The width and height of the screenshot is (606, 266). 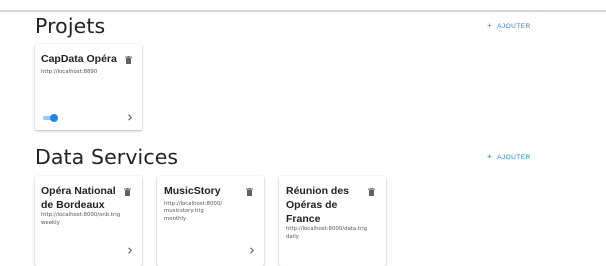 What do you see at coordinates (70, 26) in the screenshot?
I see `projects-title: Projets` at bounding box center [70, 26].